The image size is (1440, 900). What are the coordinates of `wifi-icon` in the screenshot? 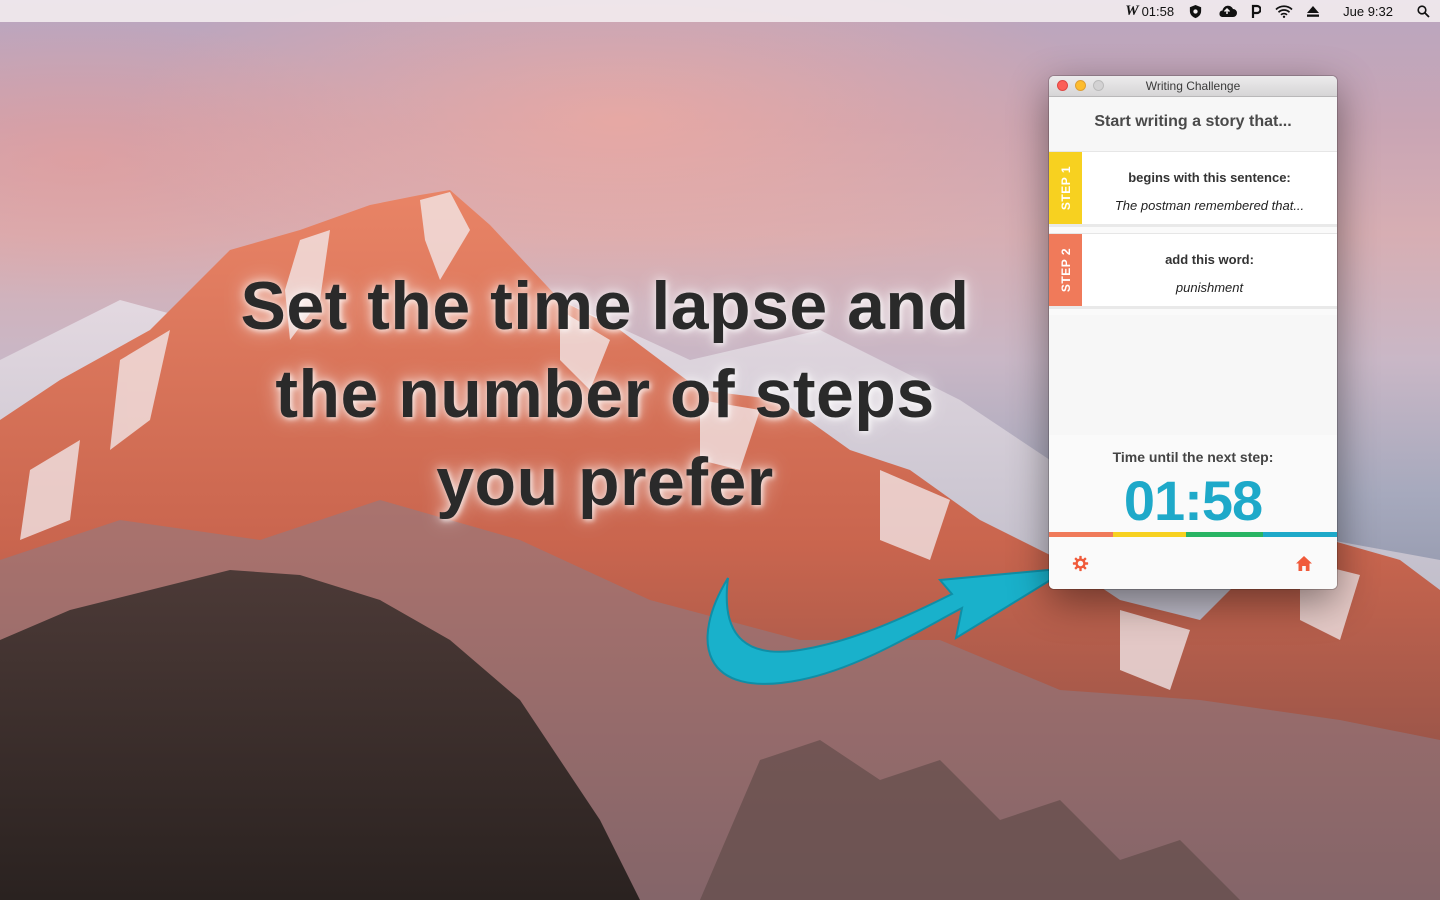 It's located at (1284, 11).